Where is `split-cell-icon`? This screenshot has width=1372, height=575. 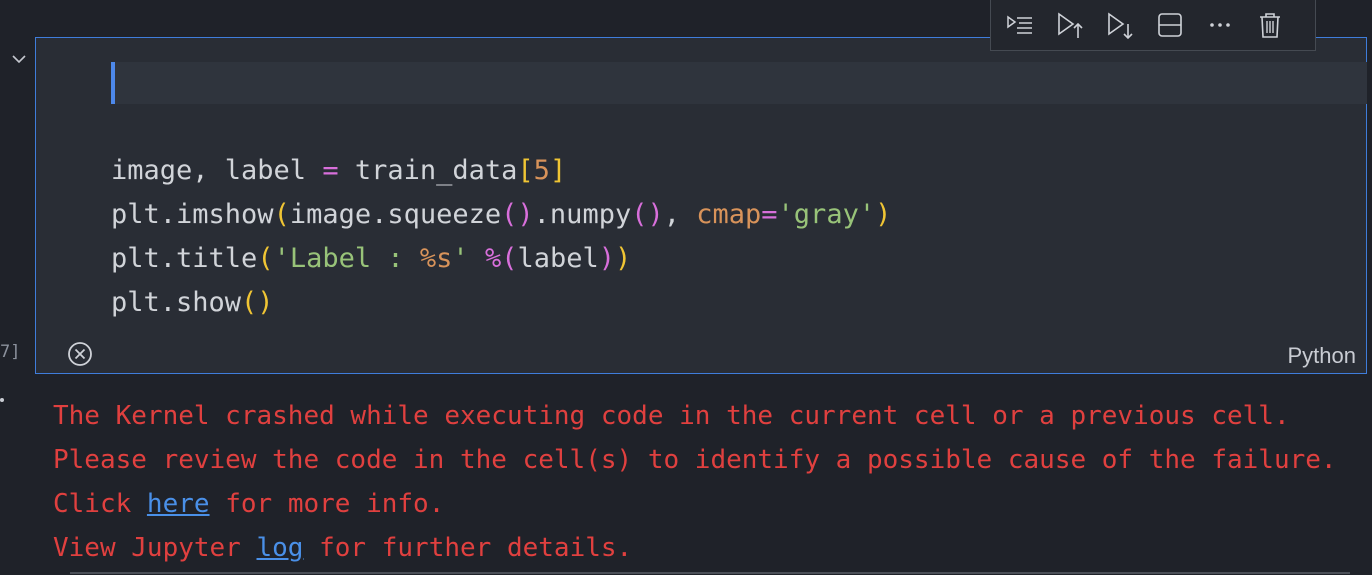 split-cell-icon is located at coordinates (1170, 25).